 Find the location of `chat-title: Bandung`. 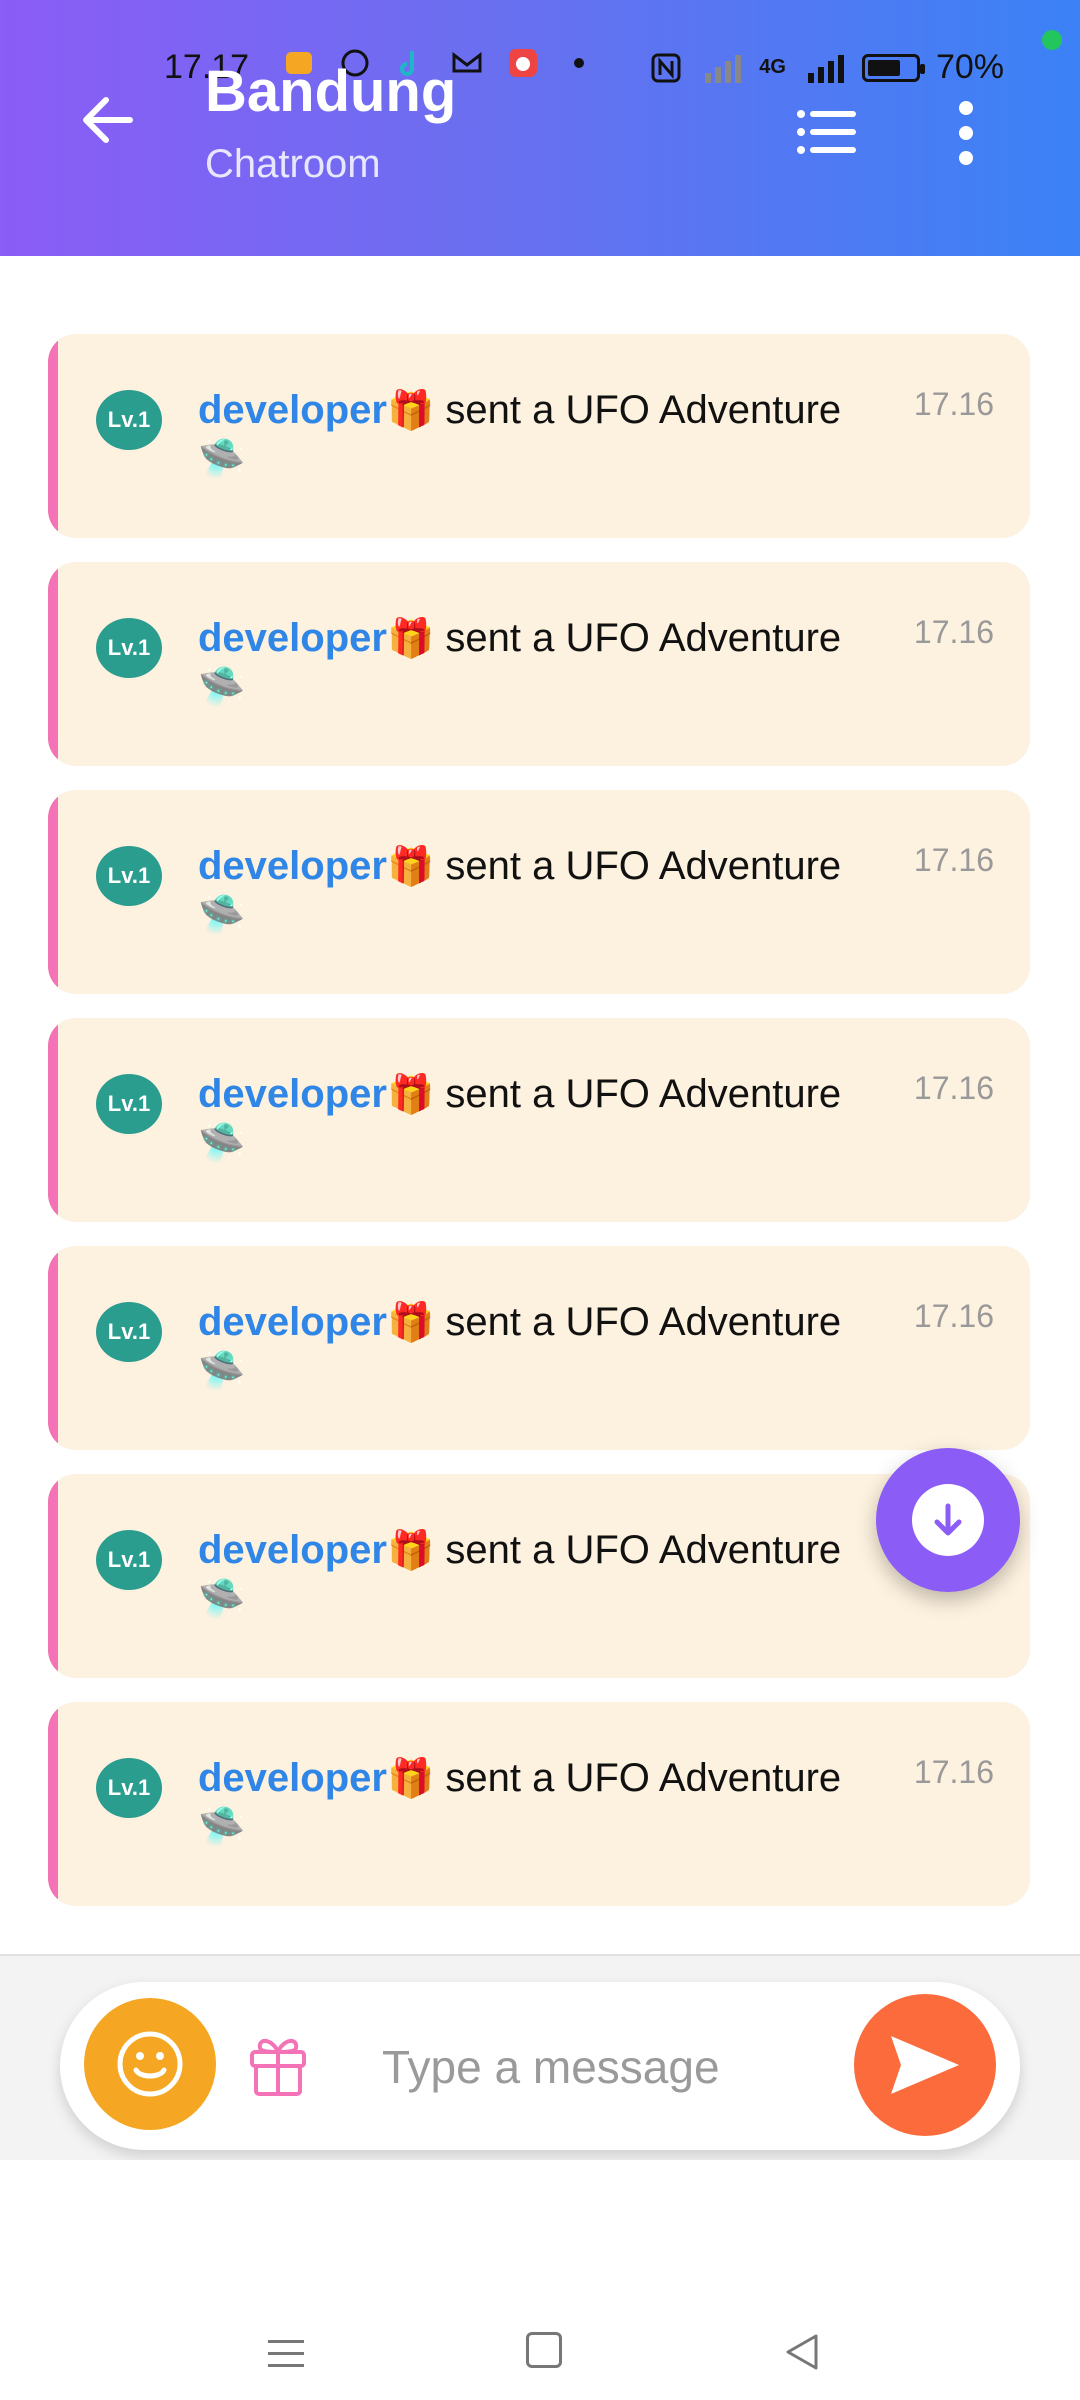

chat-title: Bandung is located at coordinates (331, 91).